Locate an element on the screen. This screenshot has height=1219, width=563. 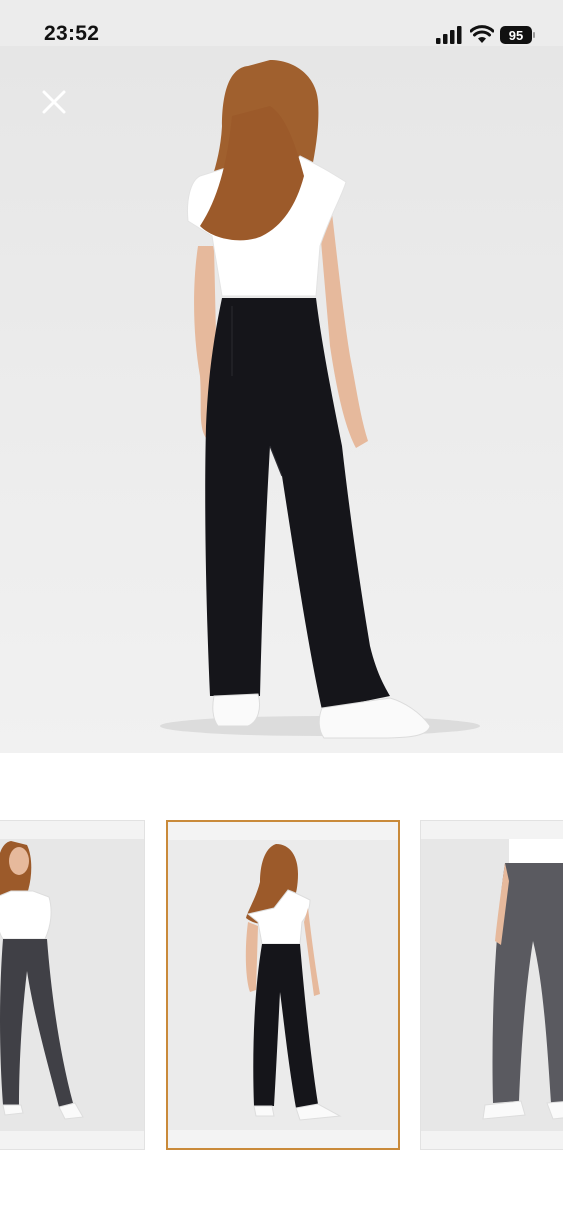
thumbnail-front-illustration is located at coordinates (42, 980).